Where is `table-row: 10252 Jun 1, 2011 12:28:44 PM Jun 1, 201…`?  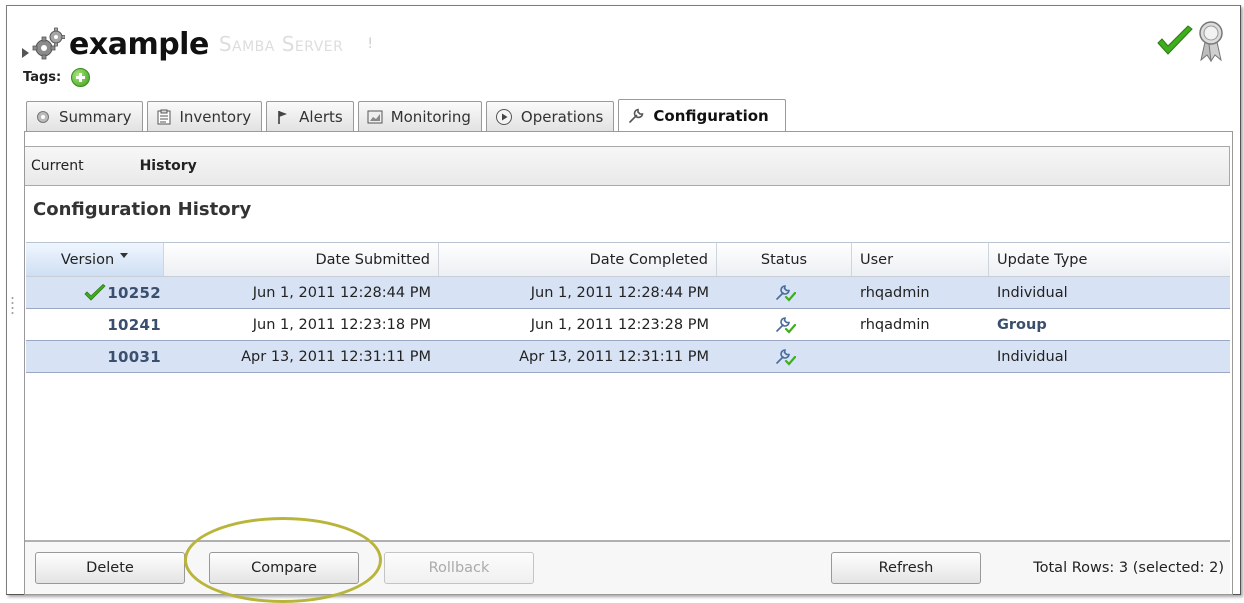 table-row: 10252 Jun 1, 2011 12:28:44 PM Jun 1, 201… is located at coordinates (628, 293).